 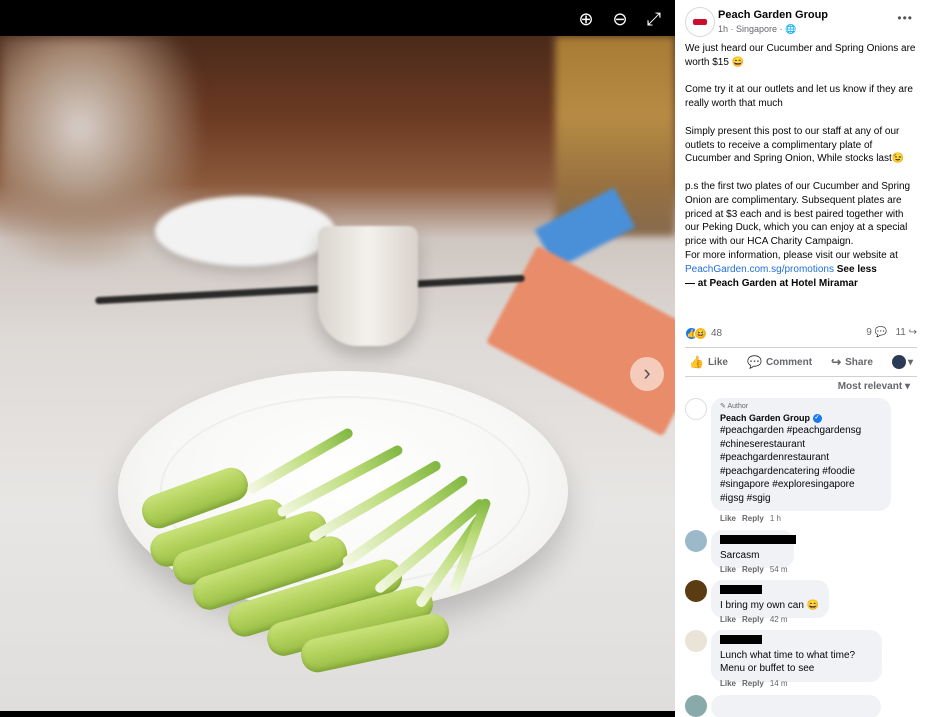 I want to click on tea-cup, so click(x=368, y=286).